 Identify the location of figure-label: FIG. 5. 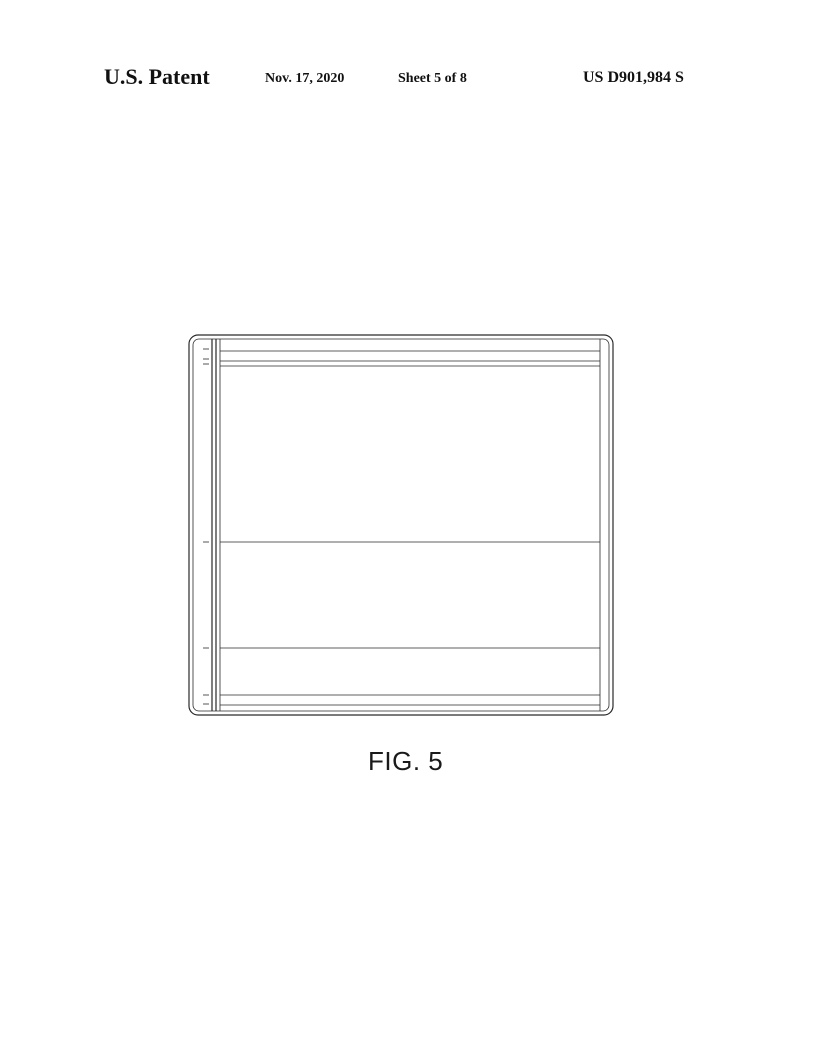
(405, 761).